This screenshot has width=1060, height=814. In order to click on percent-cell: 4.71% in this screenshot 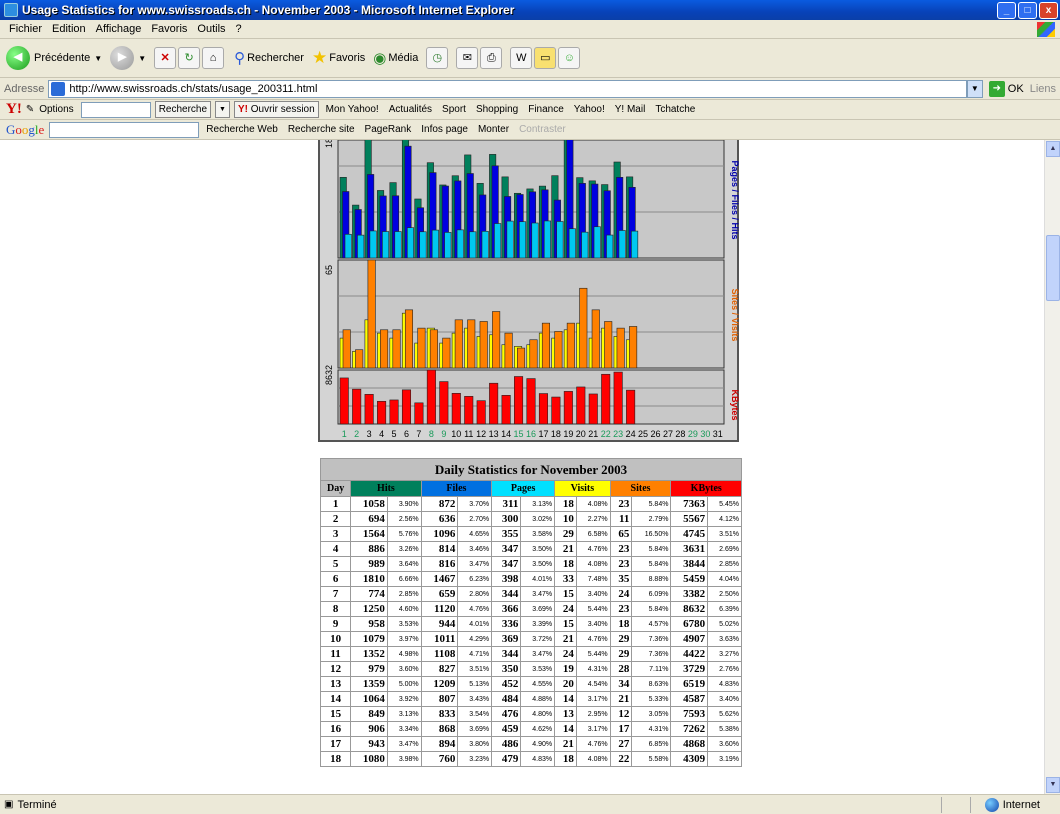, I will do `click(475, 654)`.